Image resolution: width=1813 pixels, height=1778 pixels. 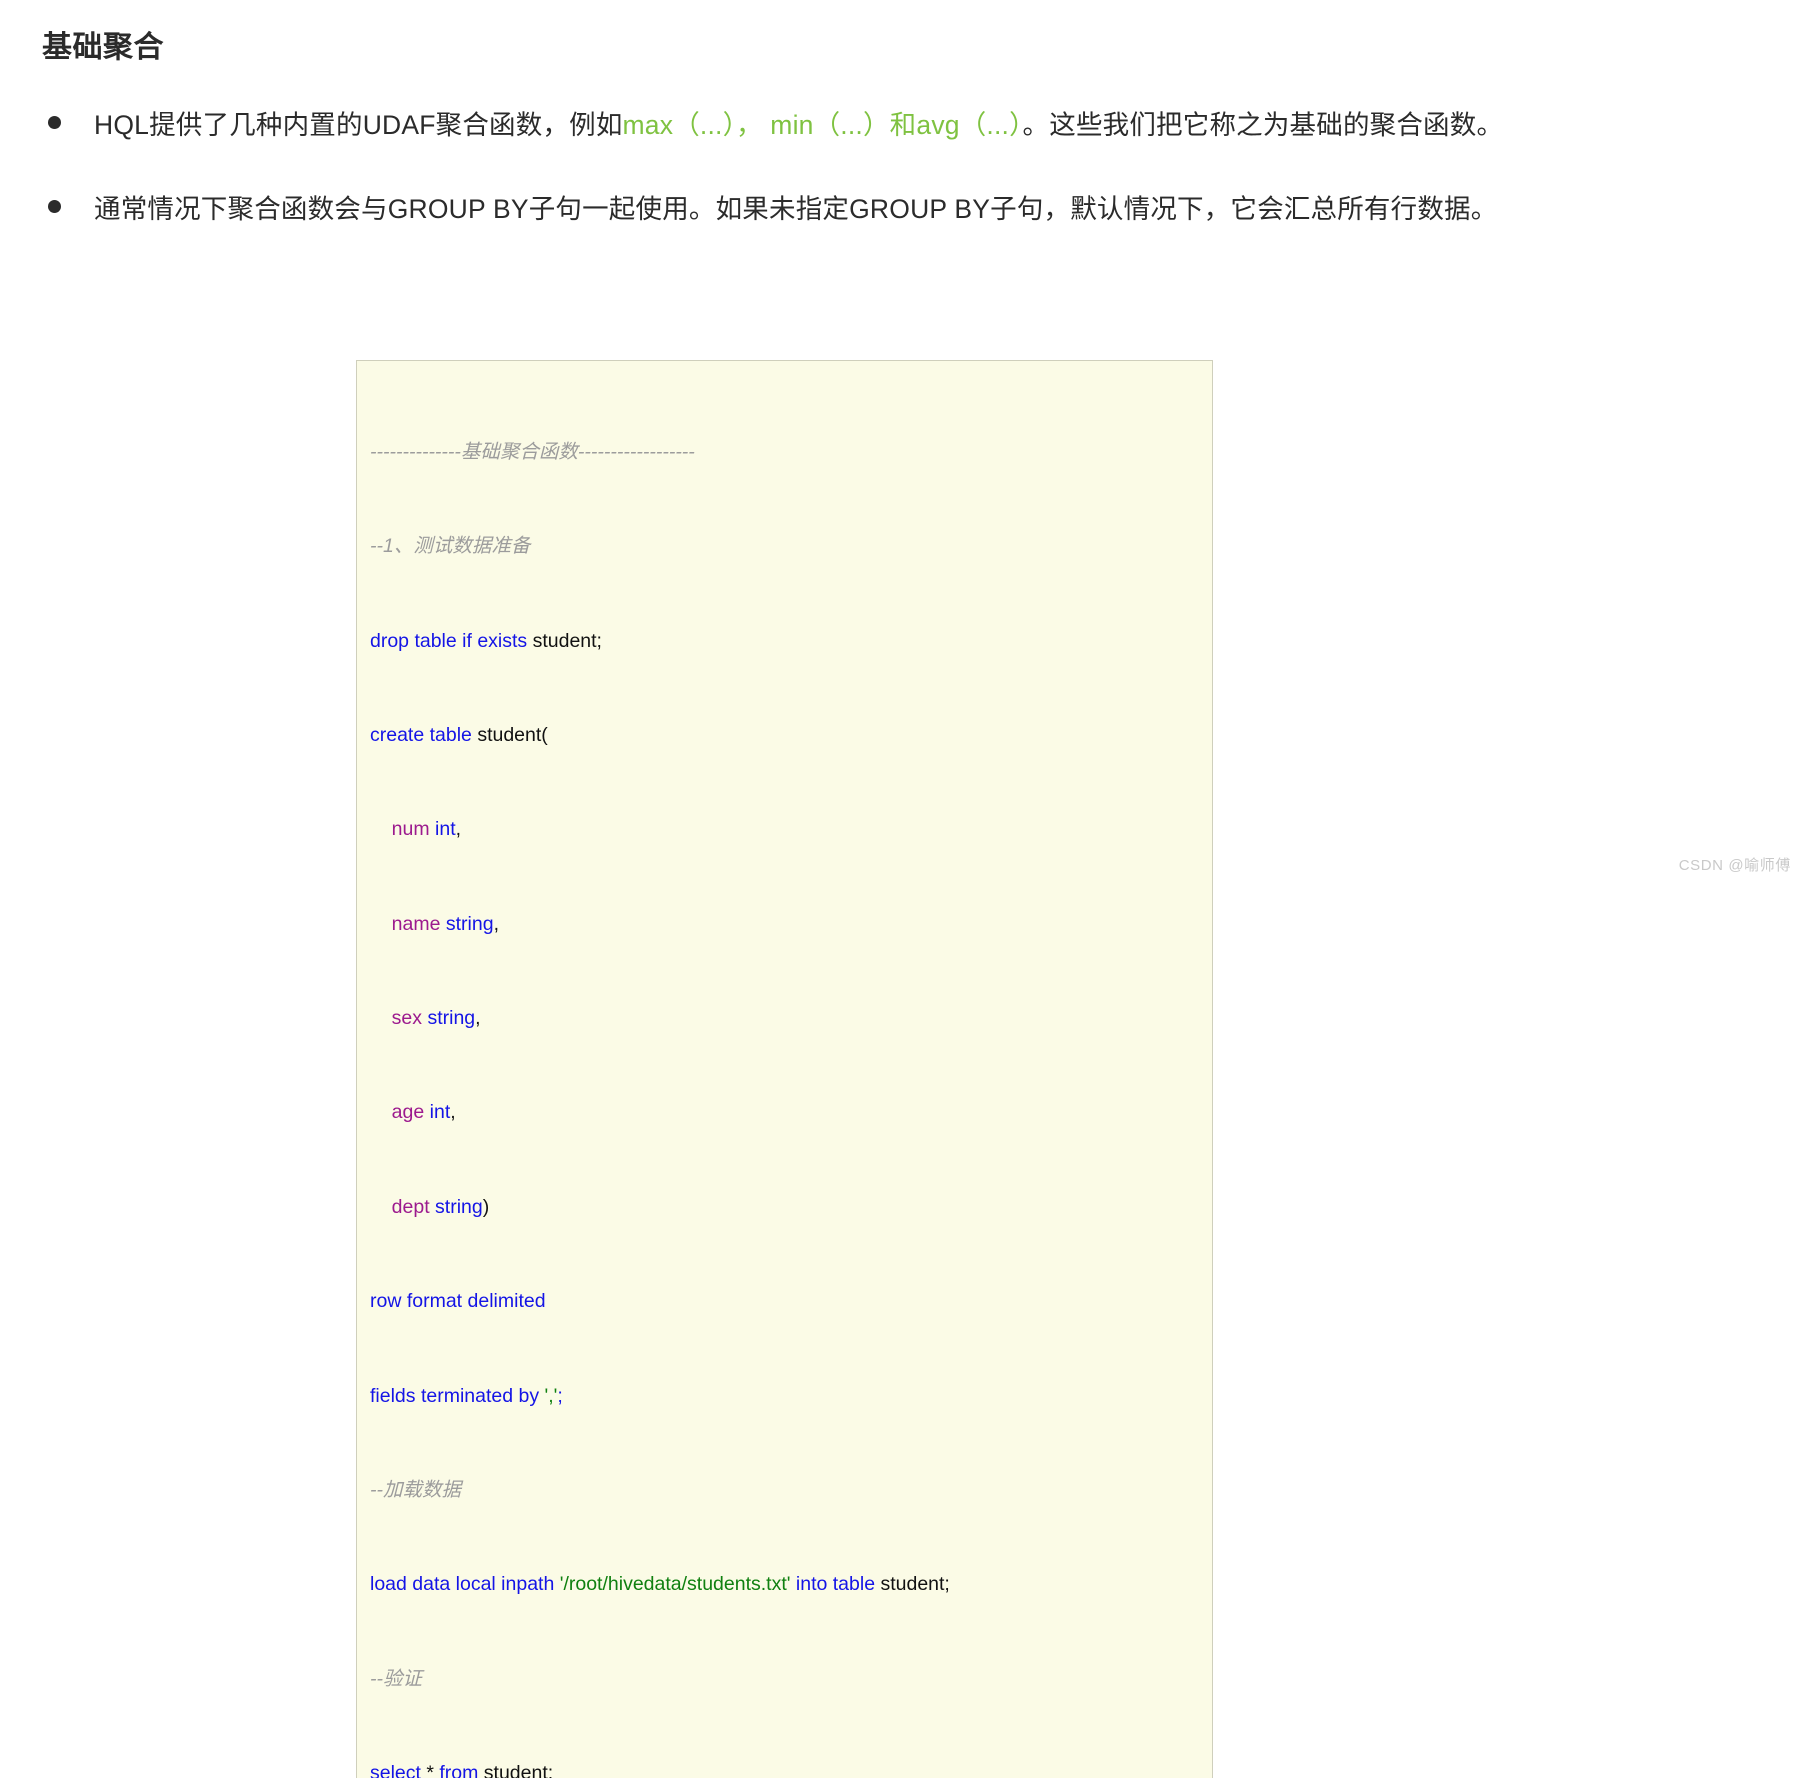 I want to click on code-line: create table student(, so click(x=791, y=736).